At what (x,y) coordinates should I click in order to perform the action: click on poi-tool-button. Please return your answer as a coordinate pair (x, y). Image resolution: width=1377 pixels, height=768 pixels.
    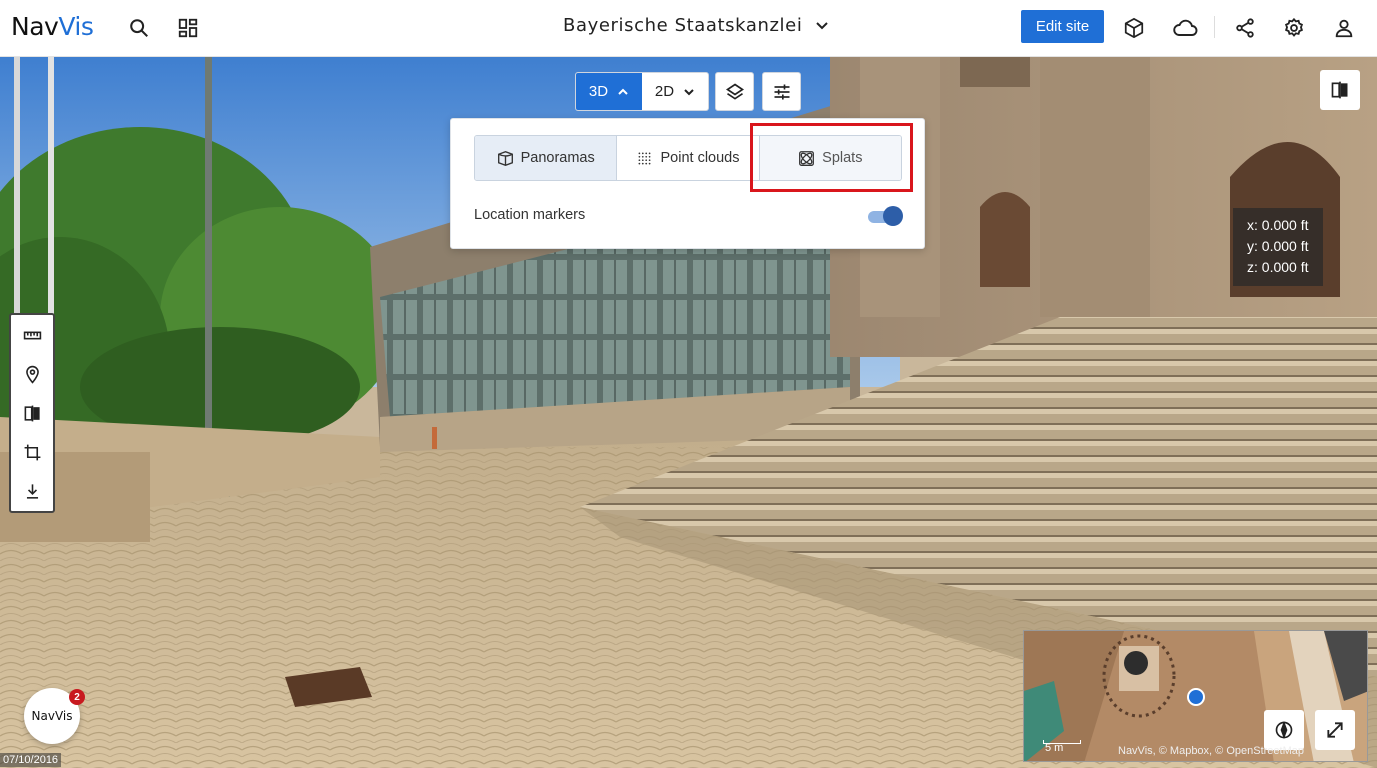
    Looking at the image, I should click on (32, 374).